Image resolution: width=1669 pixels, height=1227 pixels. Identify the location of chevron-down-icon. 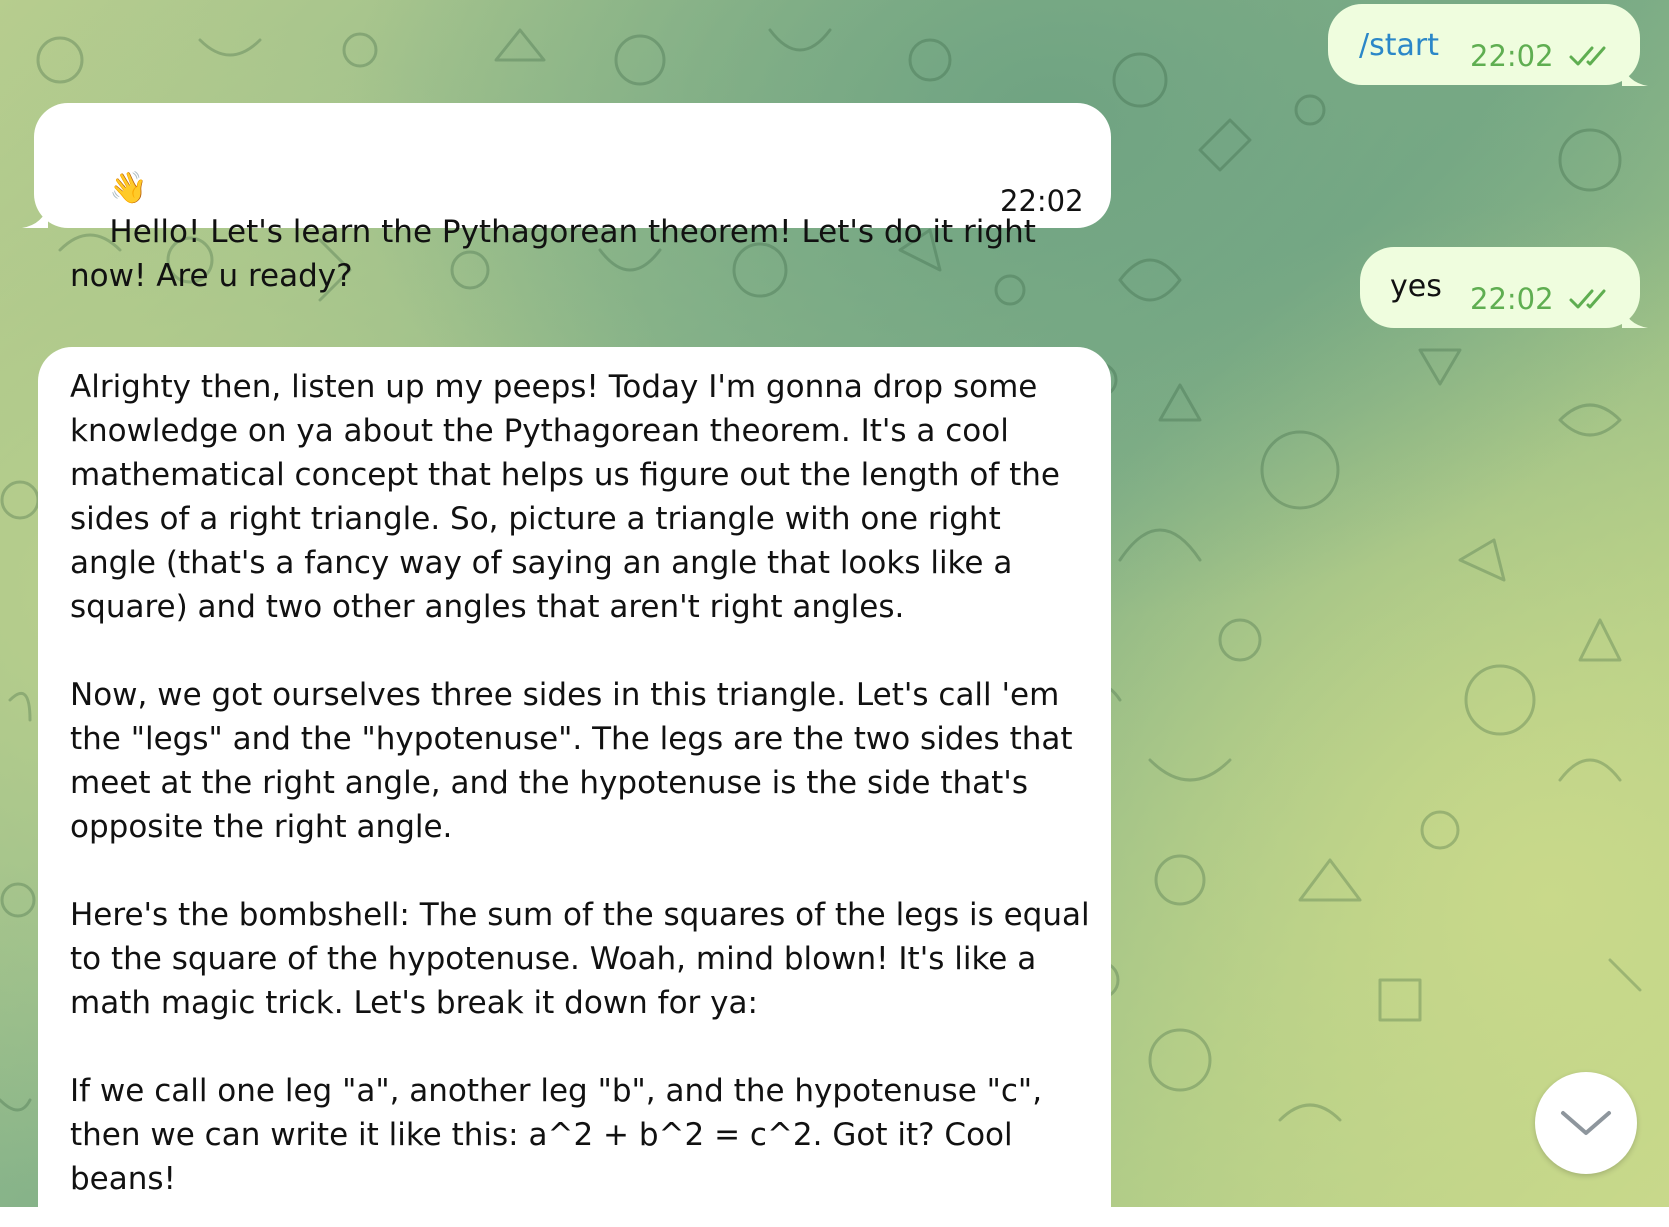
(1586, 1123).